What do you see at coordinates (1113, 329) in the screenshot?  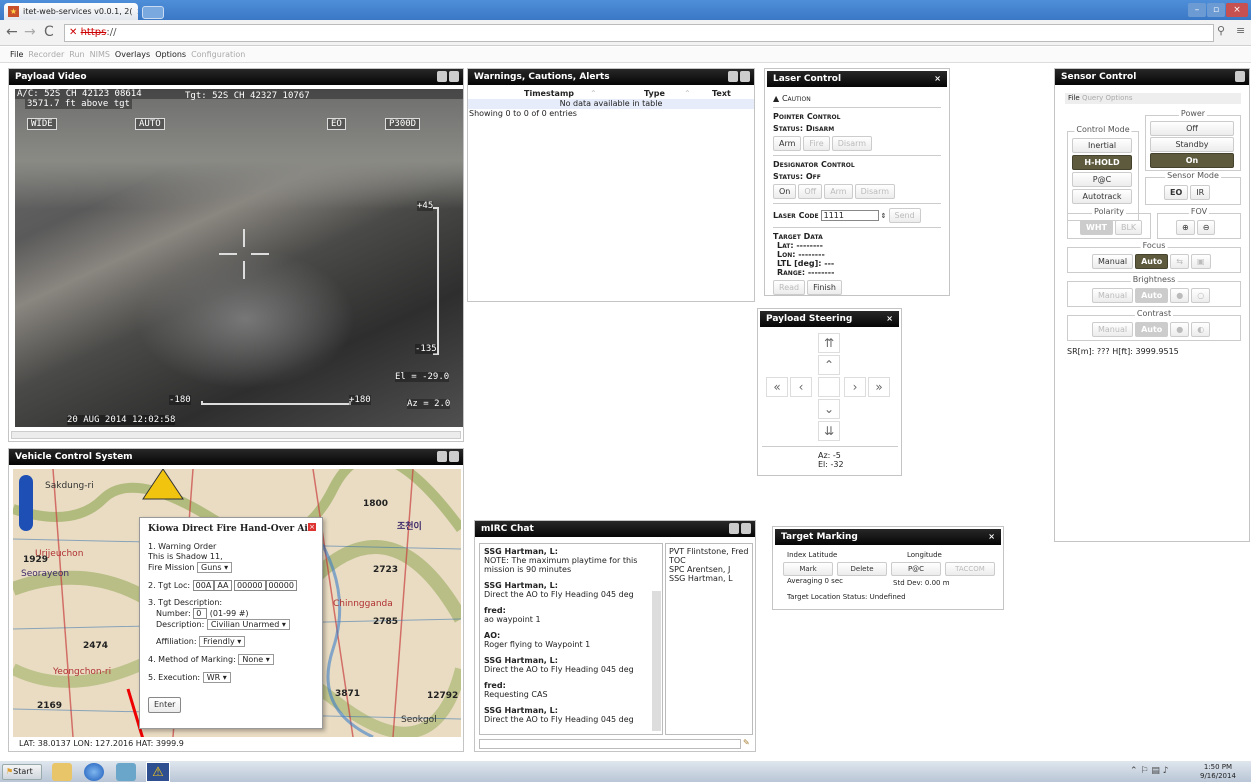 I see `contrast-manual-button: Manual` at bounding box center [1113, 329].